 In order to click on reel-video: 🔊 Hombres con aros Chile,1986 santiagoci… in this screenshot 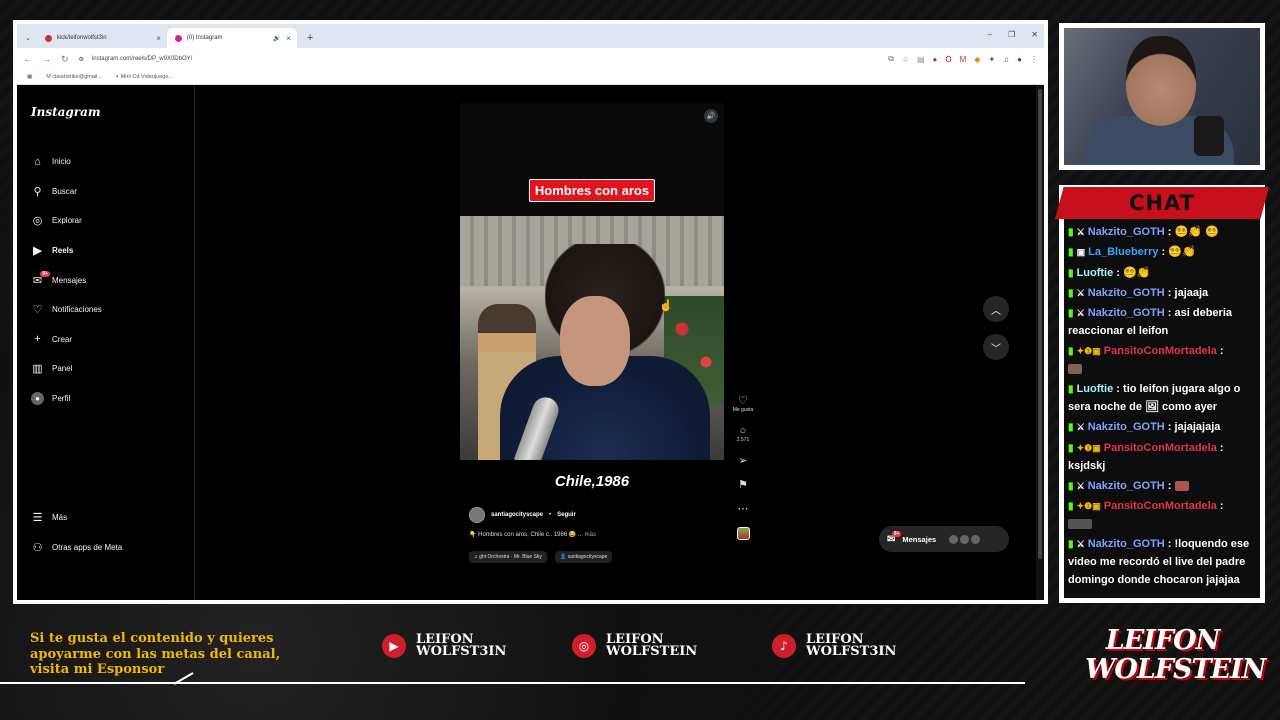, I will do `click(592, 337)`.